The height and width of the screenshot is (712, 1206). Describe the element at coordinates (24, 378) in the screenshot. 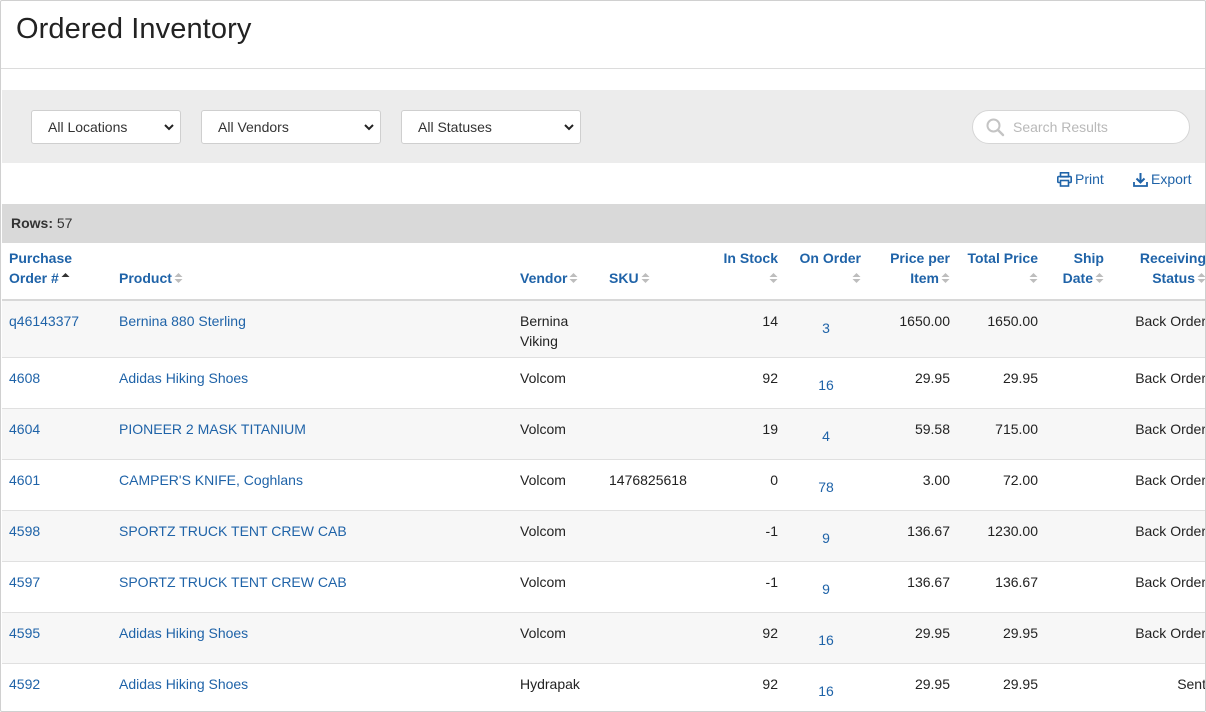

I see `purchase-order-link: 4608` at that location.